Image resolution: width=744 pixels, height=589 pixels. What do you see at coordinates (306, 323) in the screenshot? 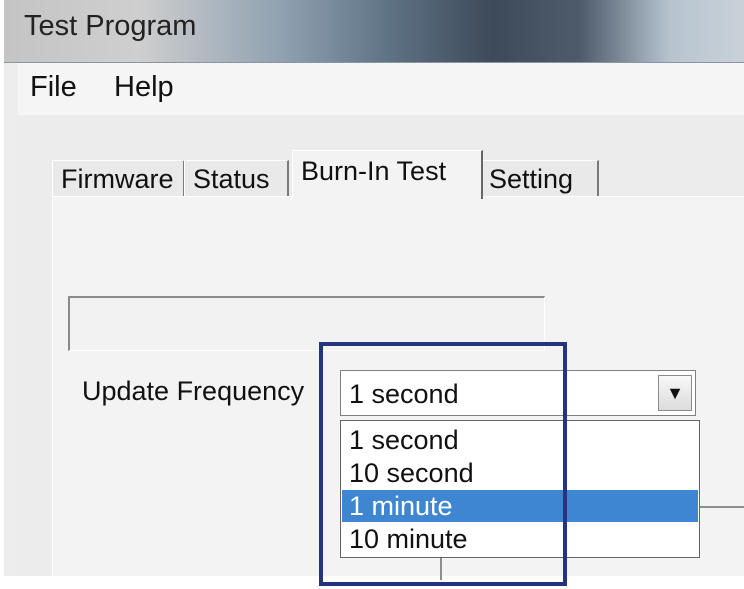
I see `status-display-box` at bounding box center [306, 323].